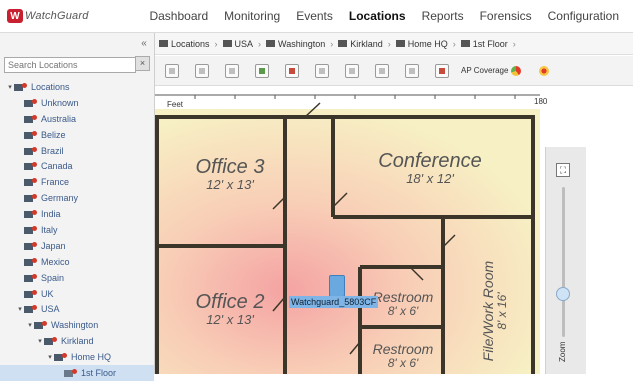 This screenshot has height=381, width=633. I want to click on tree-item-label: Germany, so click(60, 198).